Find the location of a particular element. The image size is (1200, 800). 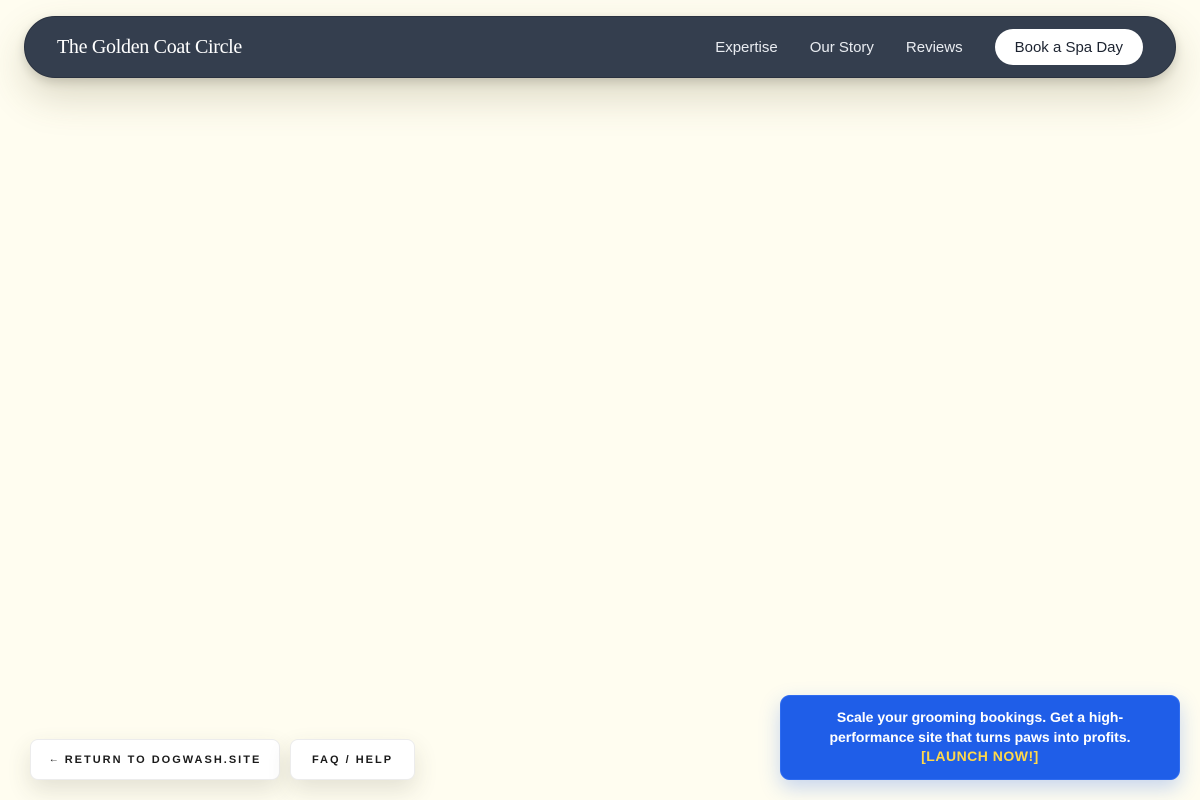

nav-link-our-story: Our Story is located at coordinates (842, 47).